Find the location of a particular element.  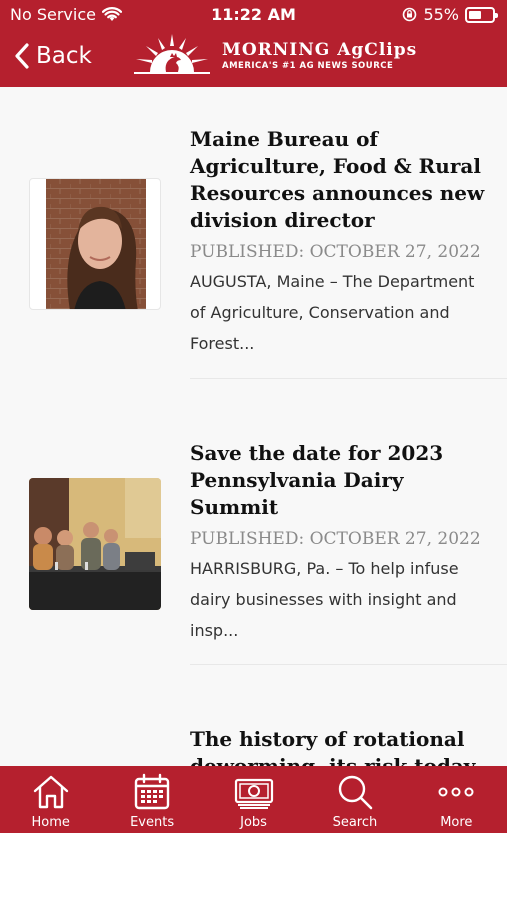

back-button: Back is located at coordinates (53, 56).